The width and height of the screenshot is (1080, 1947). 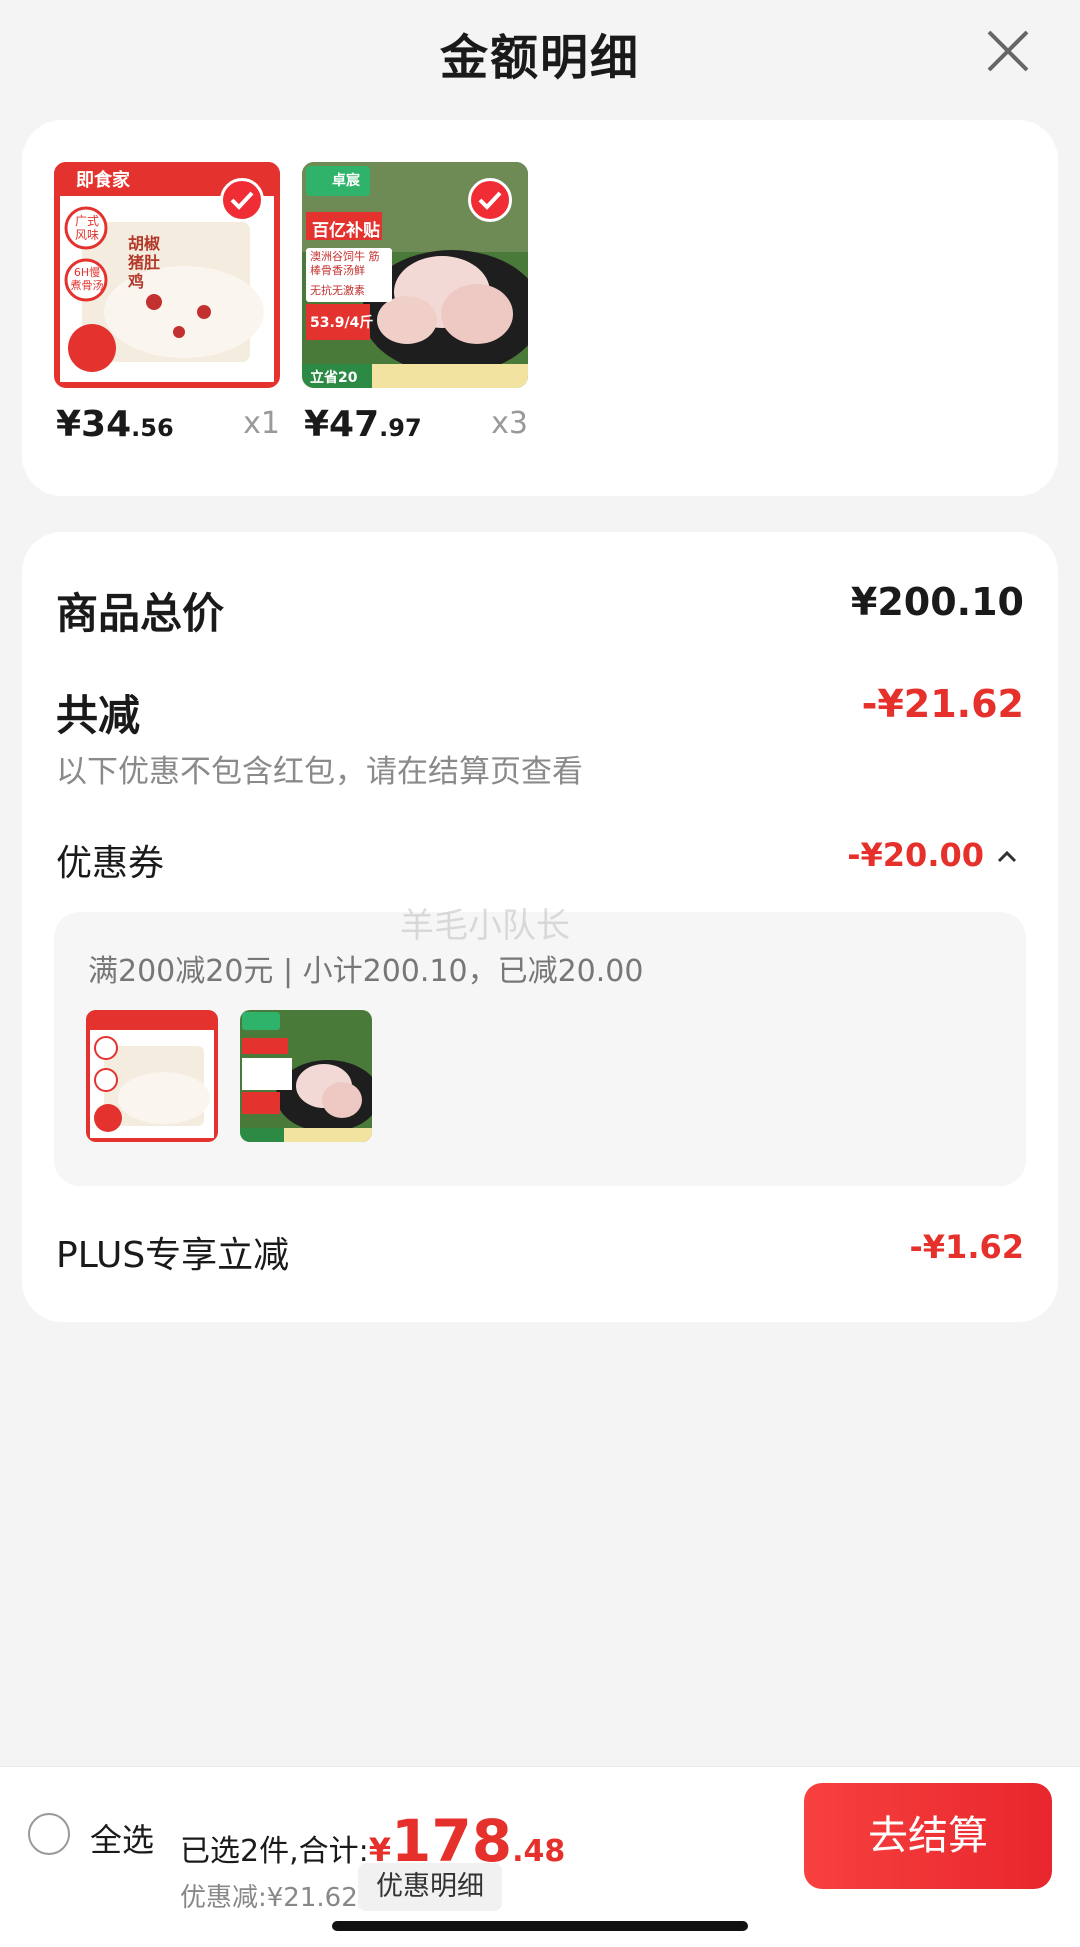 What do you see at coordinates (540, 860) in the screenshot?
I see `coupon-row: 优惠券 -¥20.00` at bounding box center [540, 860].